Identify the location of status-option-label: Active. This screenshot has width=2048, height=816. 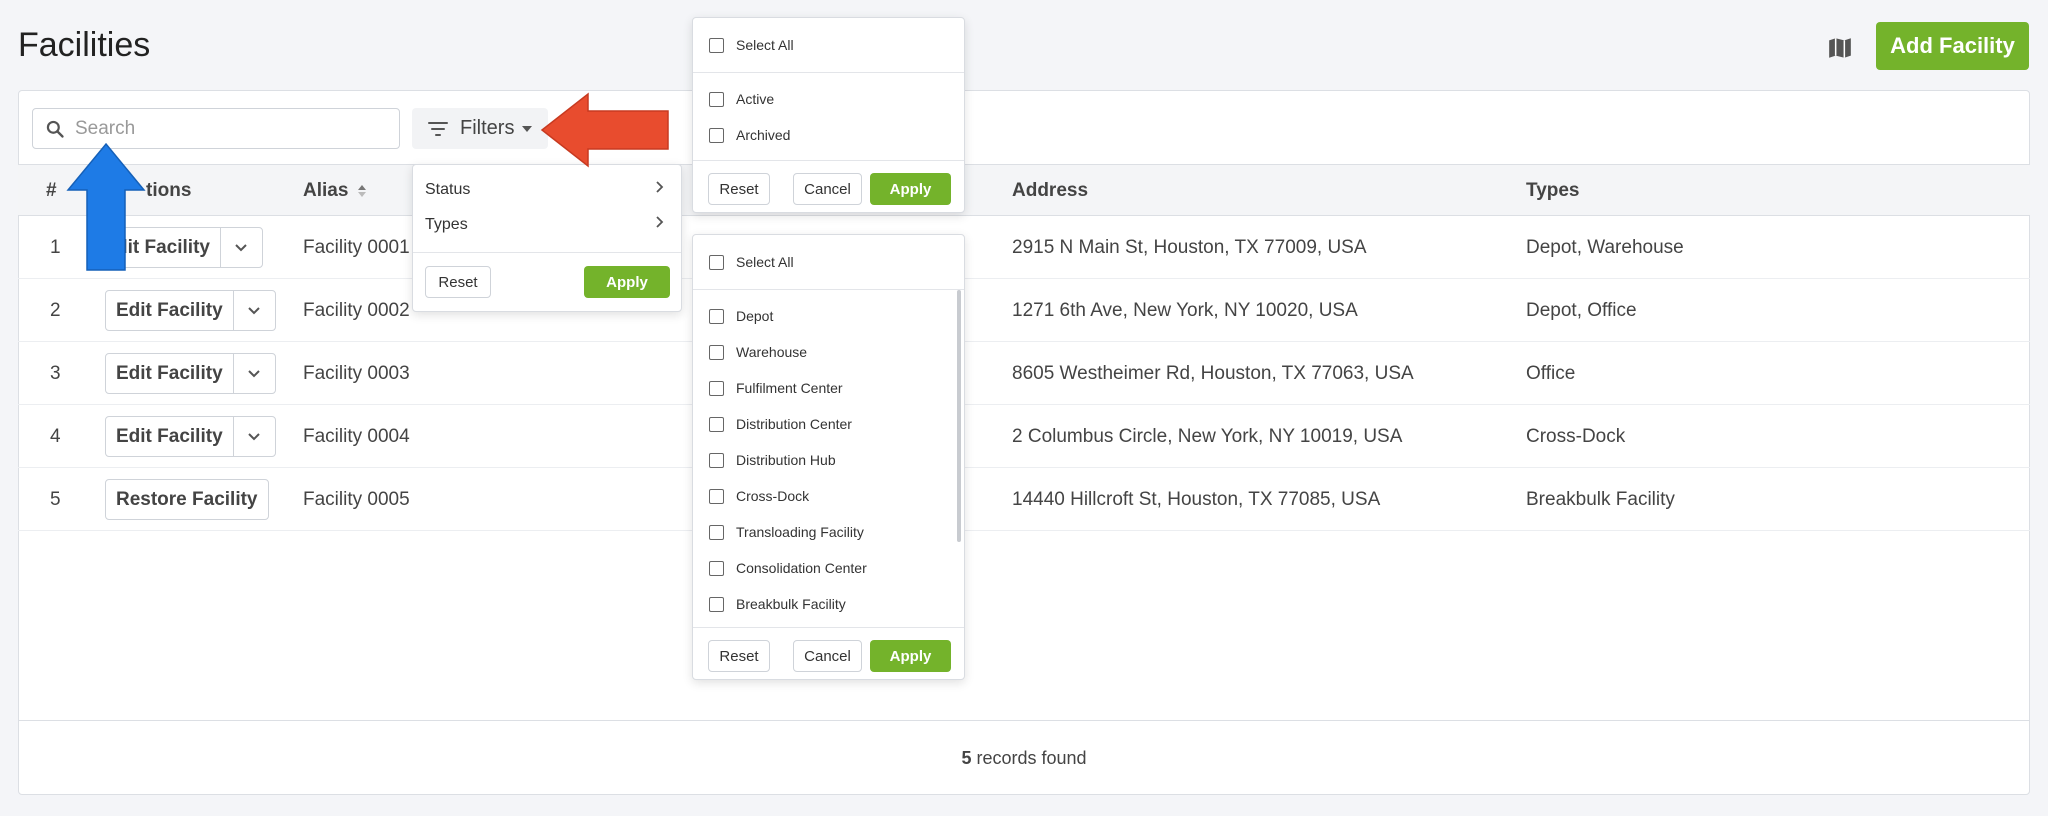
(755, 99).